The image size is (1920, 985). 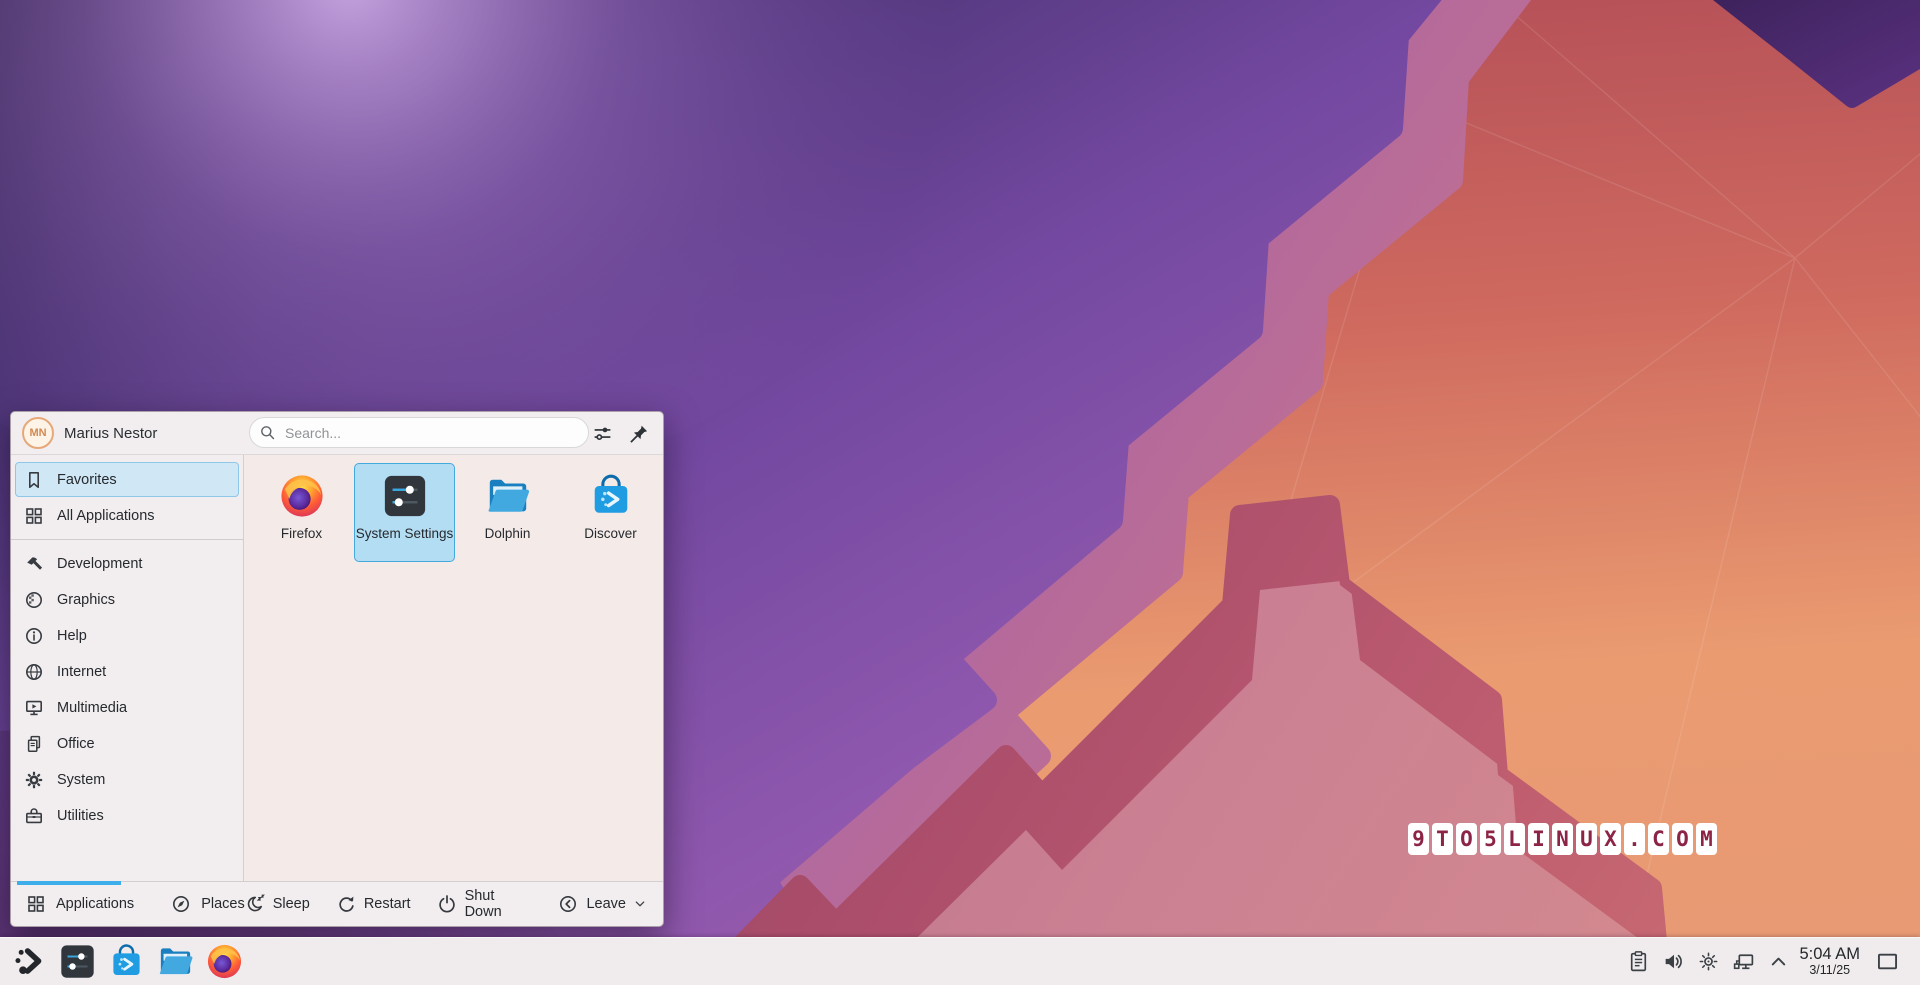 I want to click on search-input, so click(x=431, y=432).